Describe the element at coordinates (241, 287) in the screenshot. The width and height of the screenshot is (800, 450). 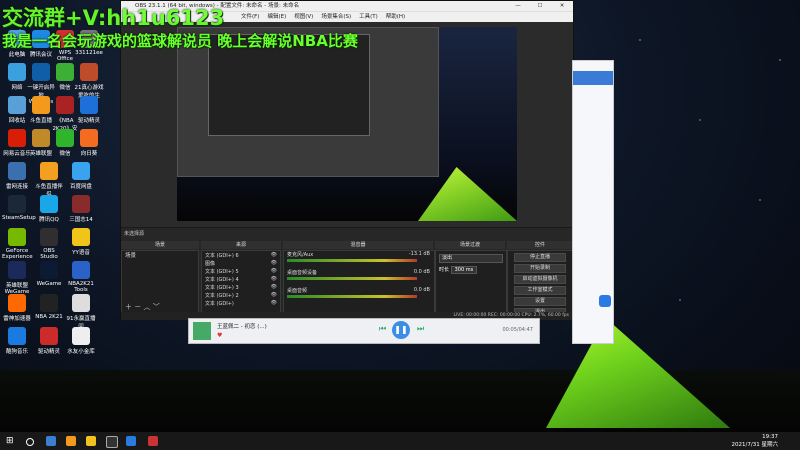
I see `source-row: 文本 (GDI+) 3 👁` at that location.